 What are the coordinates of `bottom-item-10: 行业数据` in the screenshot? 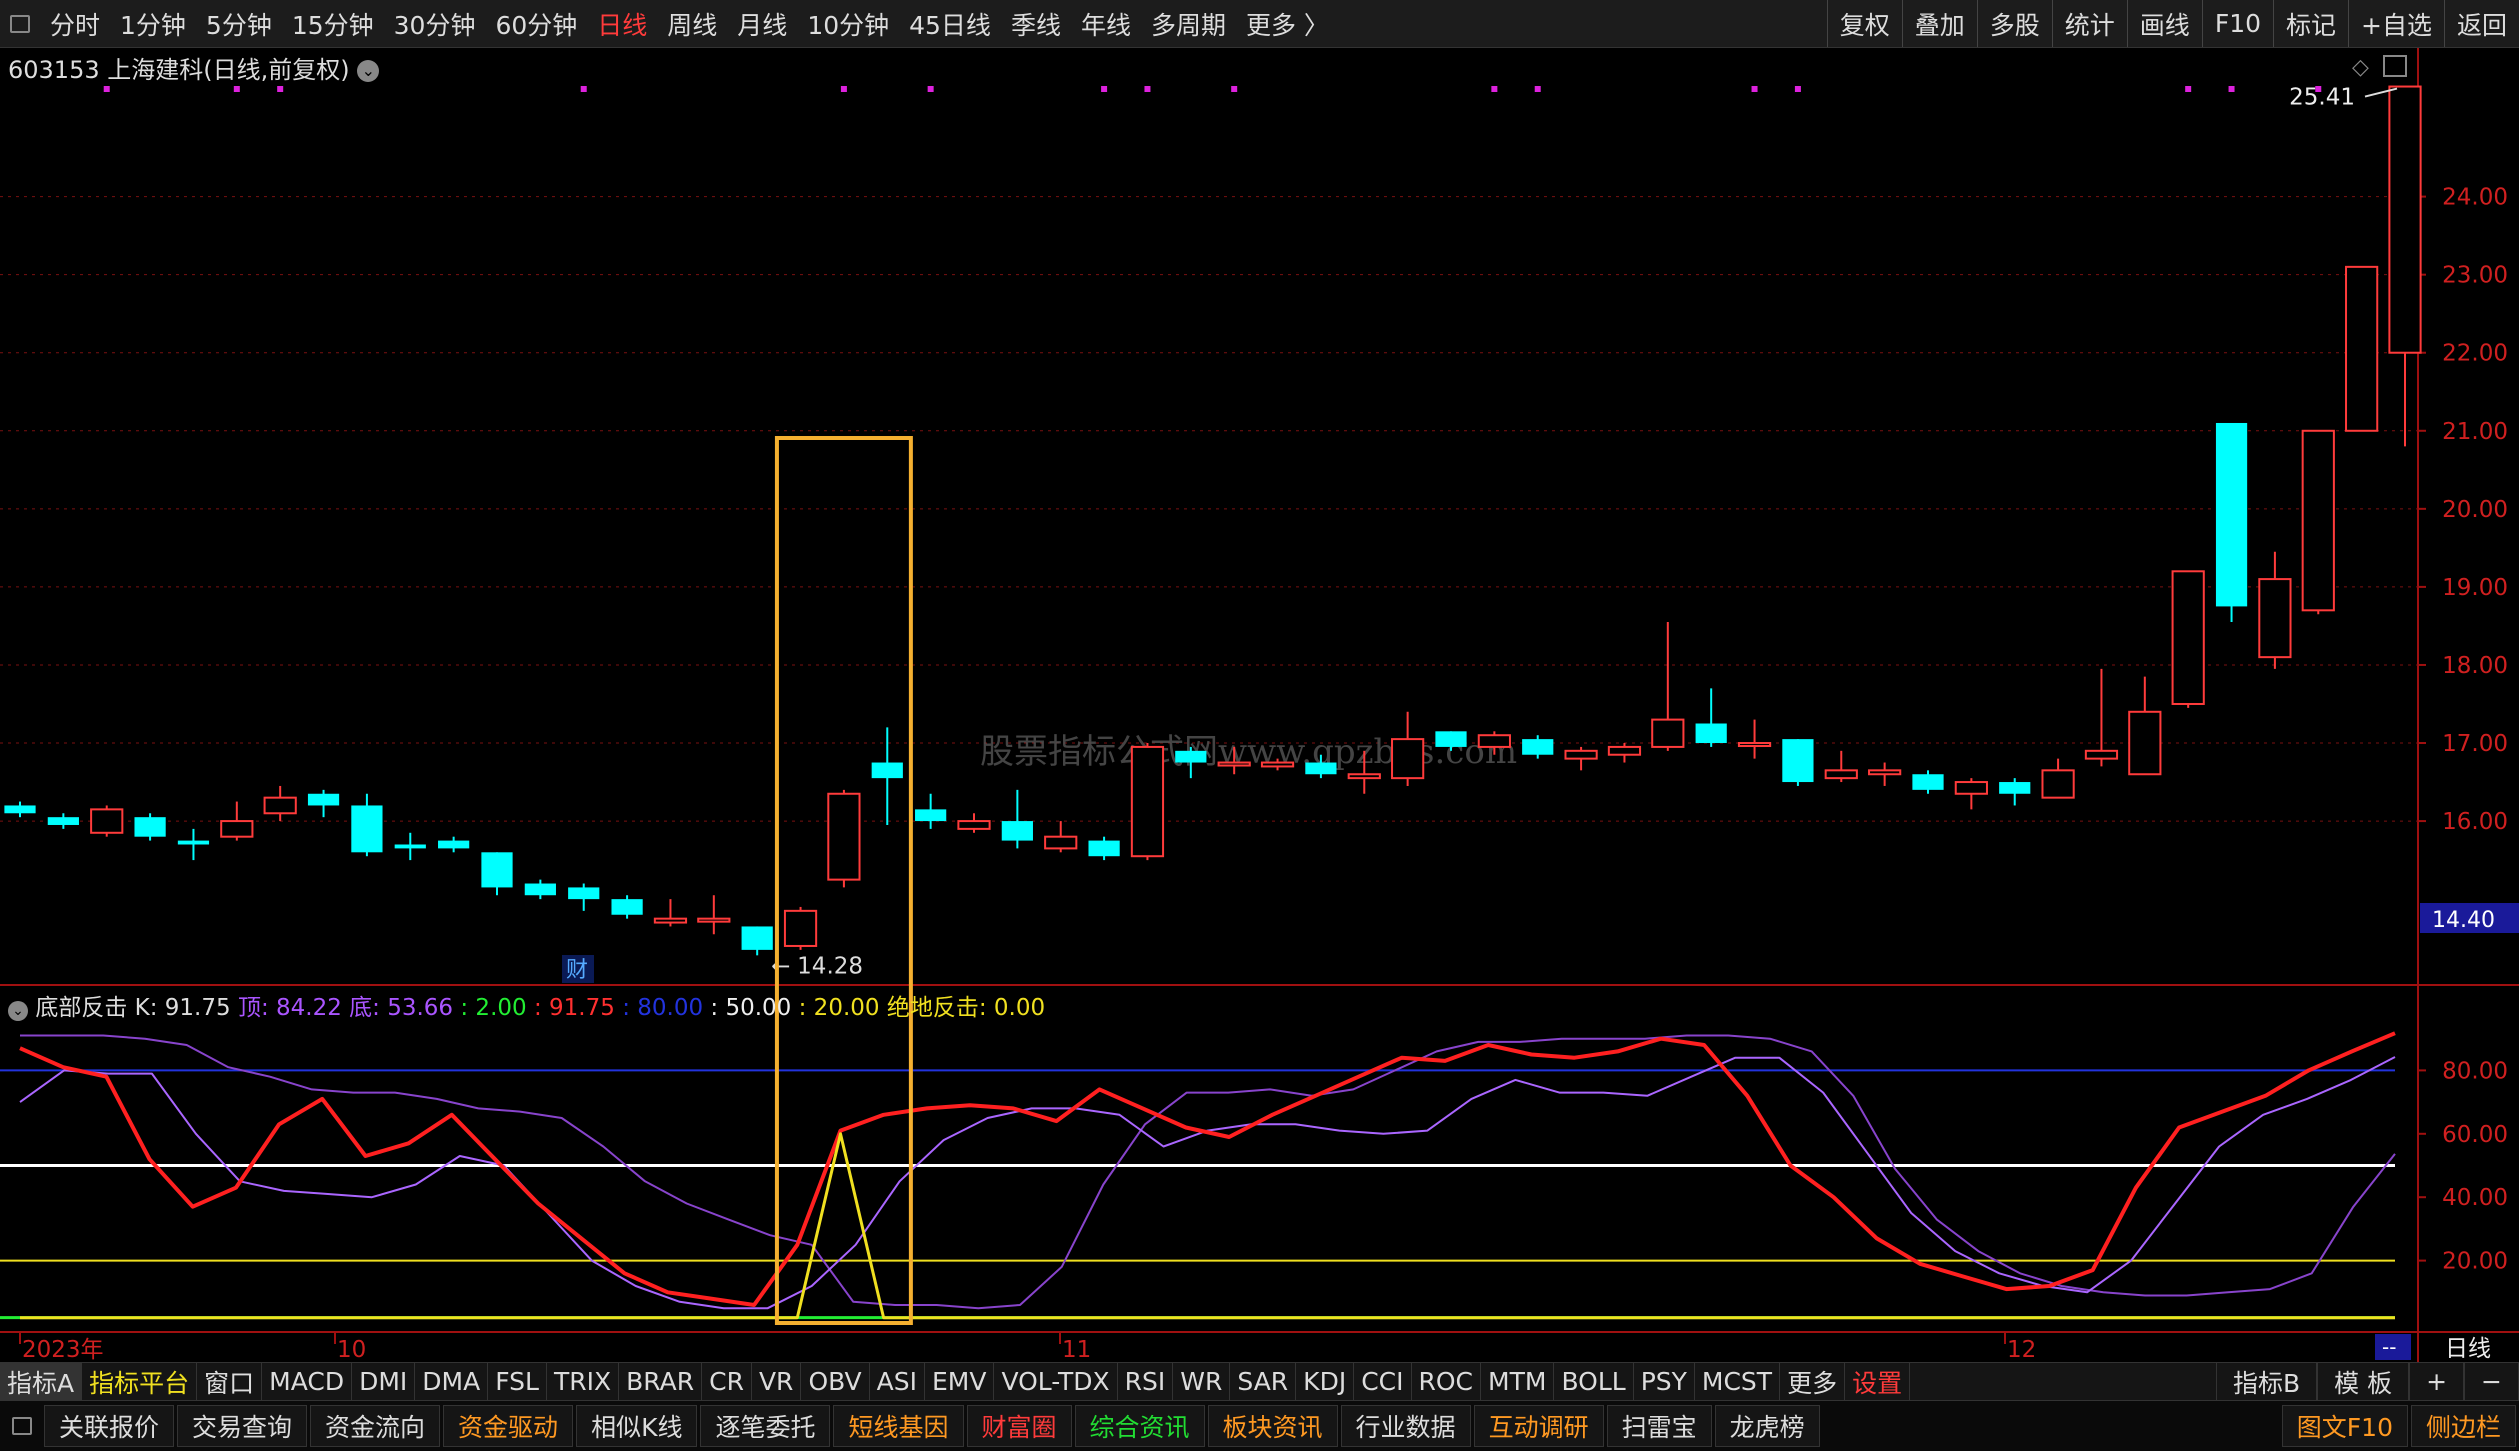 It's located at (1405, 1426).